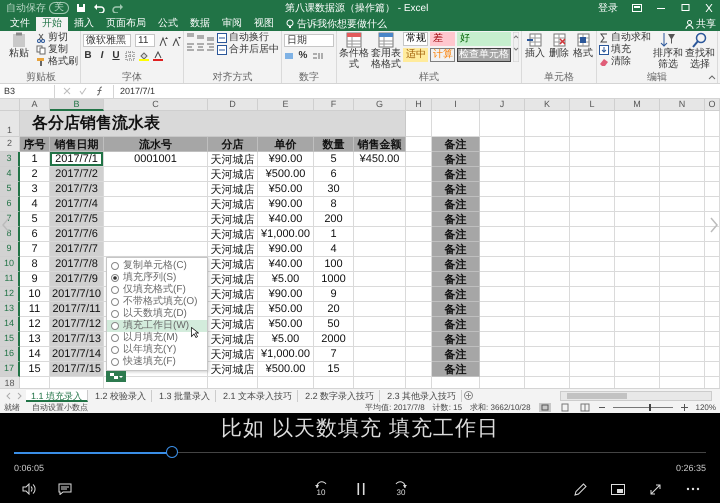 Image resolution: width=720 pixels, height=503 pixels. What do you see at coordinates (456, 105) in the screenshot?
I see `column-header: I` at bounding box center [456, 105].